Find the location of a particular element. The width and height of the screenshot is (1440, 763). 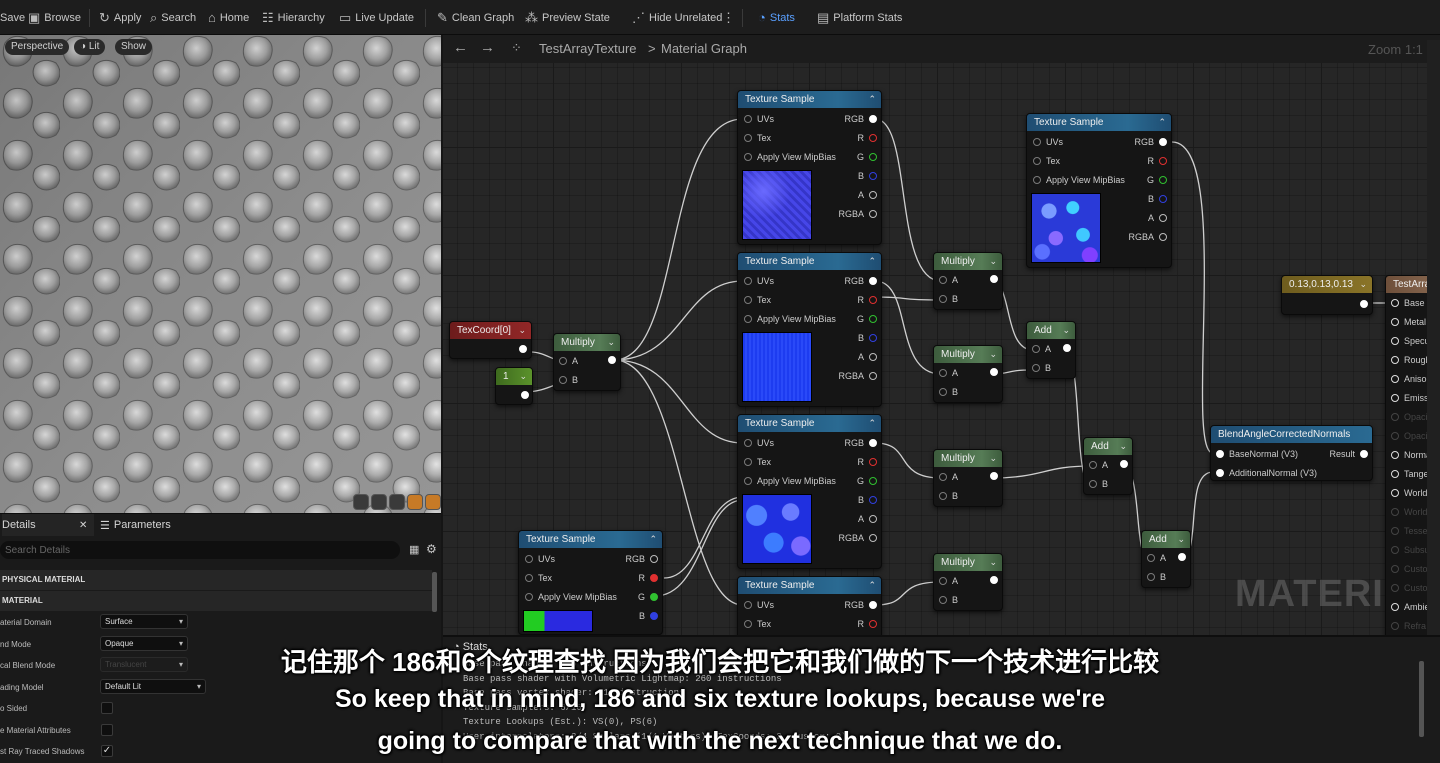

result-input-pin: Aniso is located at coordinates (1409, 379).